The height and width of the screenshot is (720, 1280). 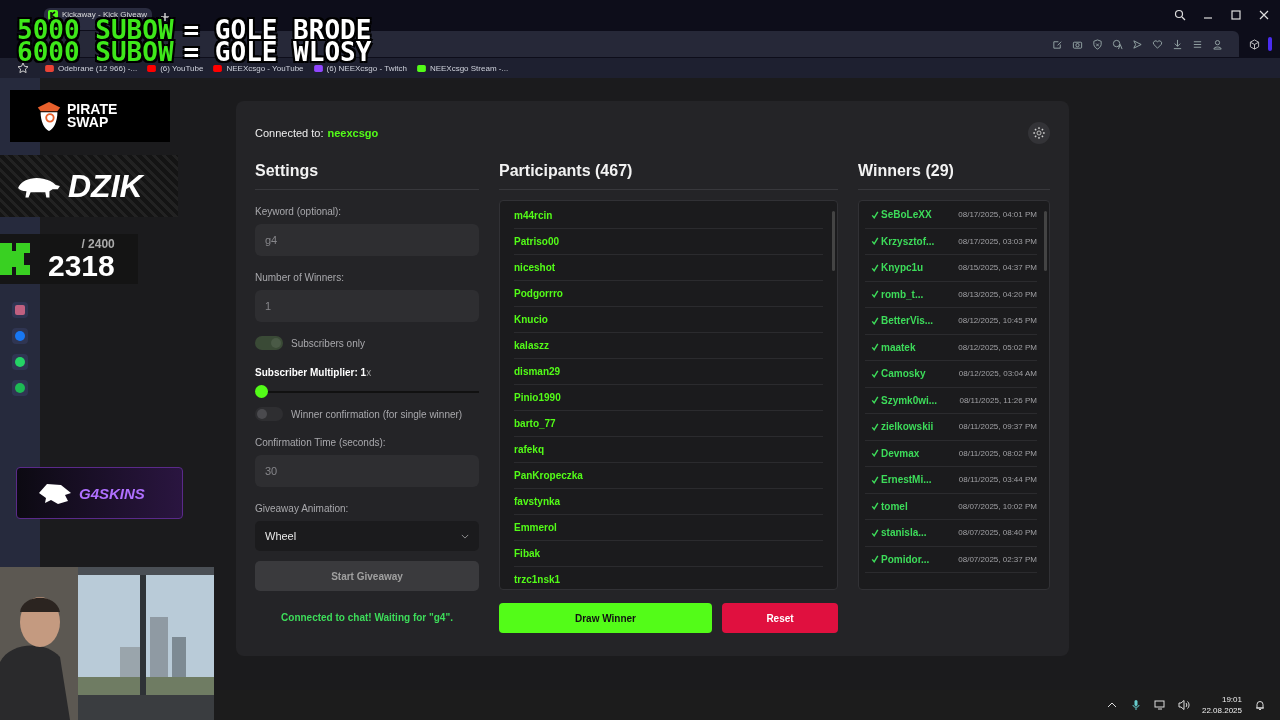 I want to click on section-heading: Participants (467), so click(x=668, y=176).